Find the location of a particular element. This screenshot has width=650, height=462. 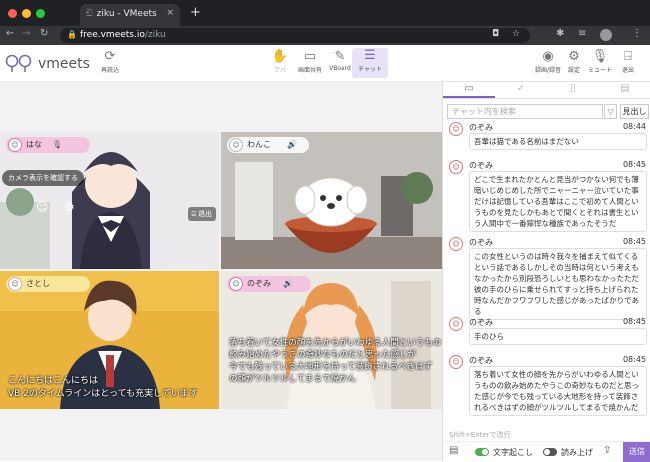

address-field: 🔒 free.vmeets.io/ziku ◘ ☆ is located at coordinates (295, 35).